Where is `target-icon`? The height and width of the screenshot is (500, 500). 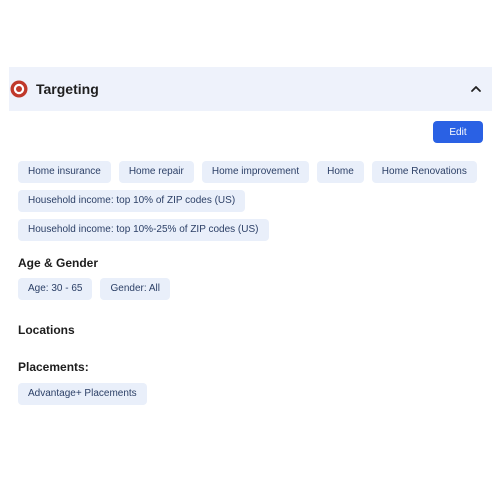
target-icon is located at coordinates (19, 89).